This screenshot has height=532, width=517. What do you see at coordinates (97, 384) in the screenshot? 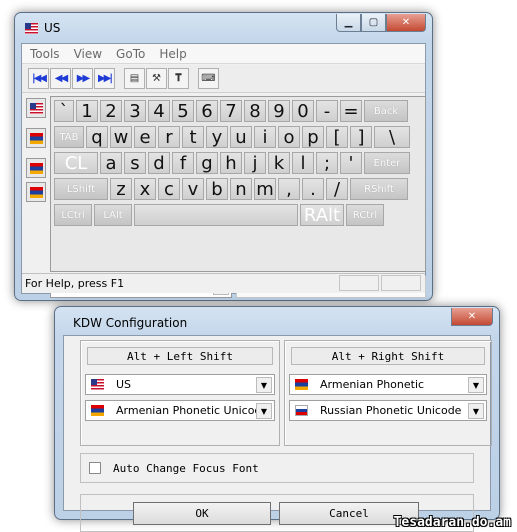
I see `us-flag-icon` at bounding box center [97, 384].